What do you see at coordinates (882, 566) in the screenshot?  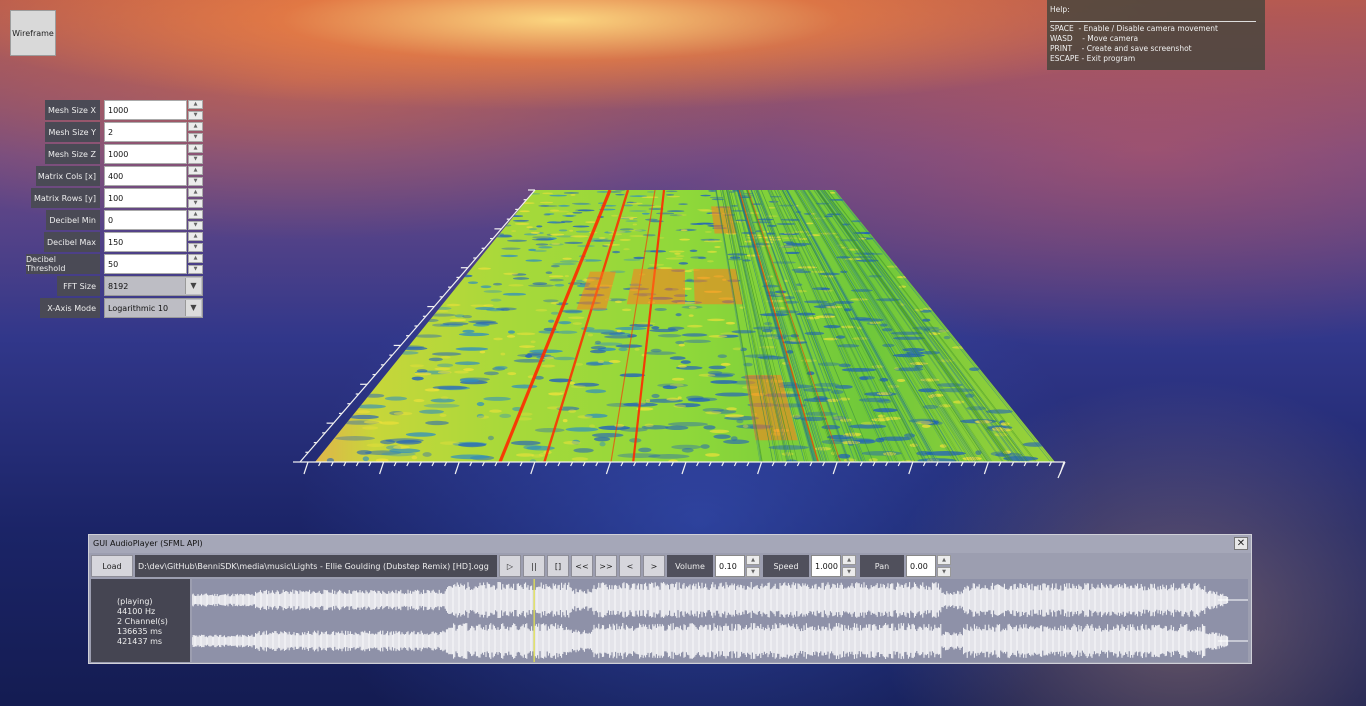 I see `pan-label: Pan` at bounding box center [882, 566].